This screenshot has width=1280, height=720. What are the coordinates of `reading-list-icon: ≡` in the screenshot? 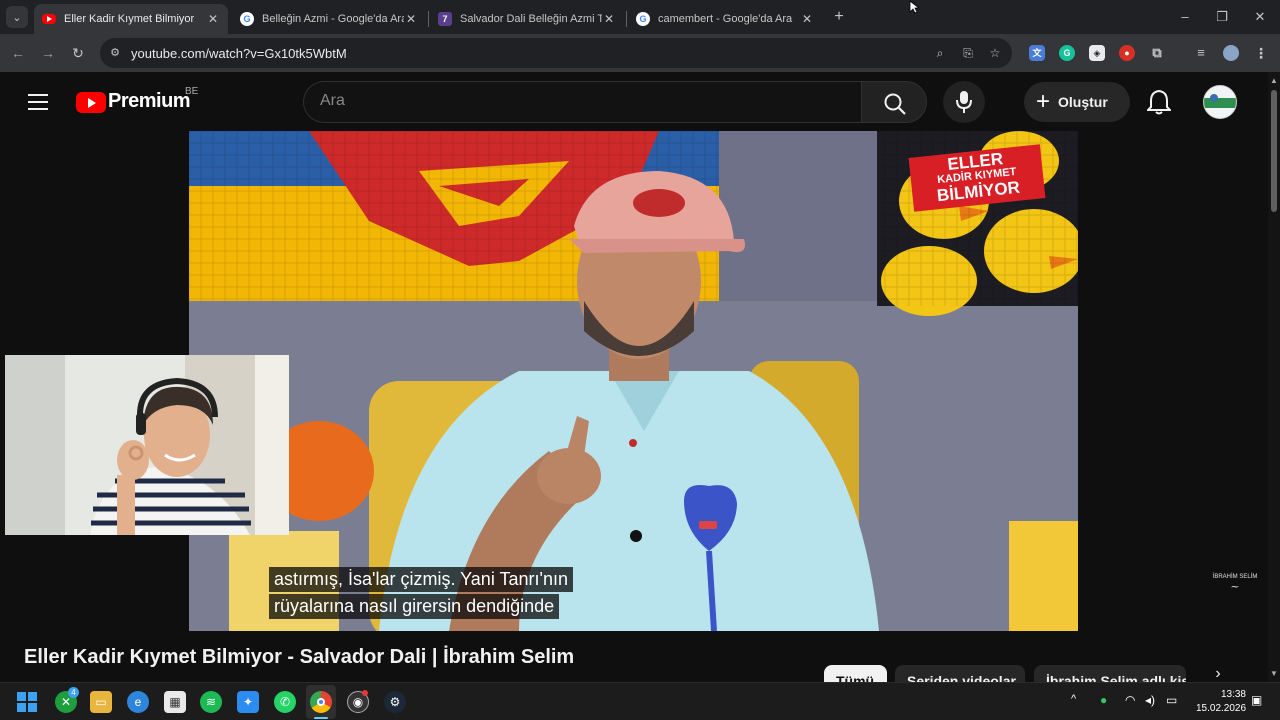 It's located at (1201, 53).